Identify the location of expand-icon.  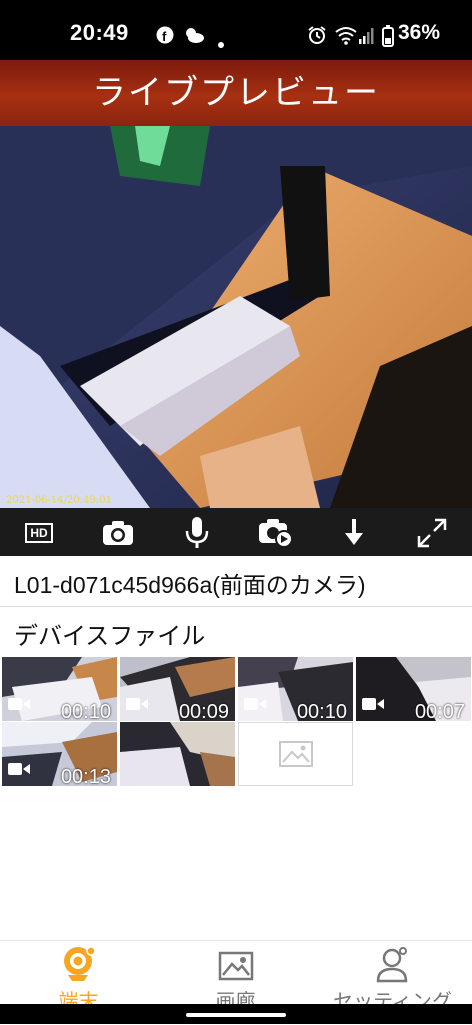
(432, 533).